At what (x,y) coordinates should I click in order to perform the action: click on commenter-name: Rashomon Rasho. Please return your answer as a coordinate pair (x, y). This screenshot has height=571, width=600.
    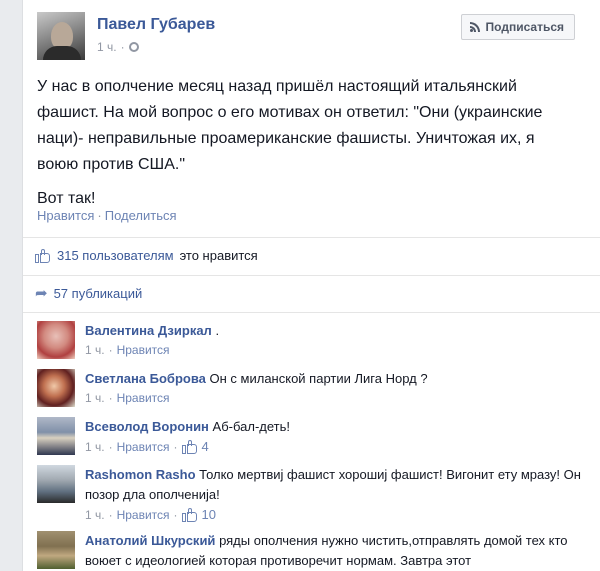
    Looking at the image, I should click on (140, 474).